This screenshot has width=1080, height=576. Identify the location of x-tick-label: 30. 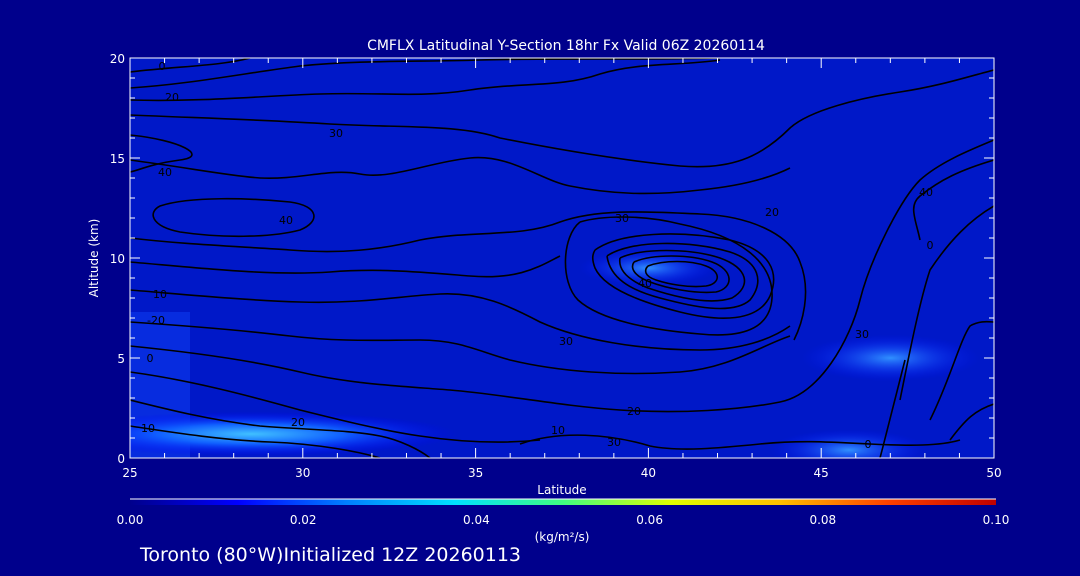
(302, 473).